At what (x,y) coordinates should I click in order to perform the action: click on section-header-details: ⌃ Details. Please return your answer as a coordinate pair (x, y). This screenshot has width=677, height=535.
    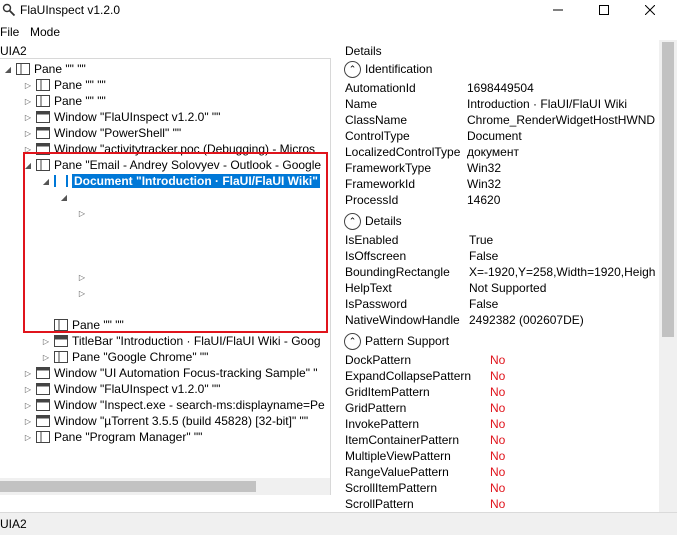
    Looking at the image, I should click on (373, 221).